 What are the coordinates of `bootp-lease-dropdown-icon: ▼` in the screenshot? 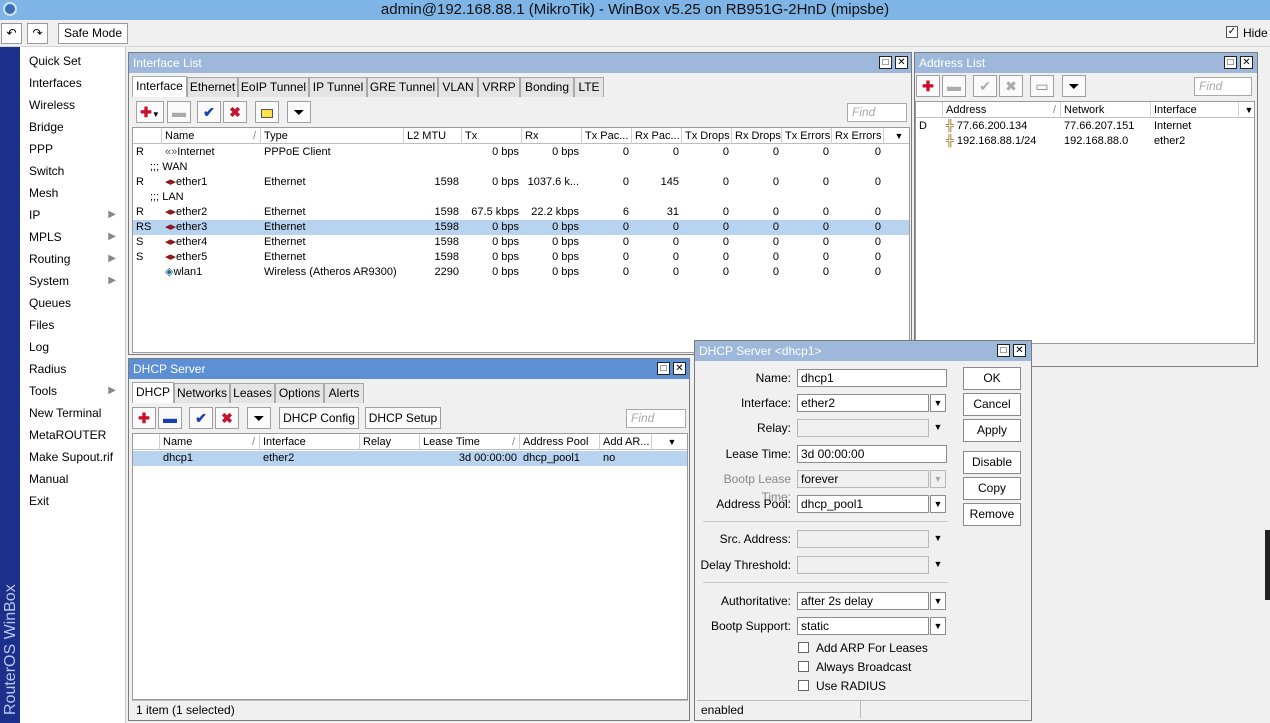 It's located at (938, 479).